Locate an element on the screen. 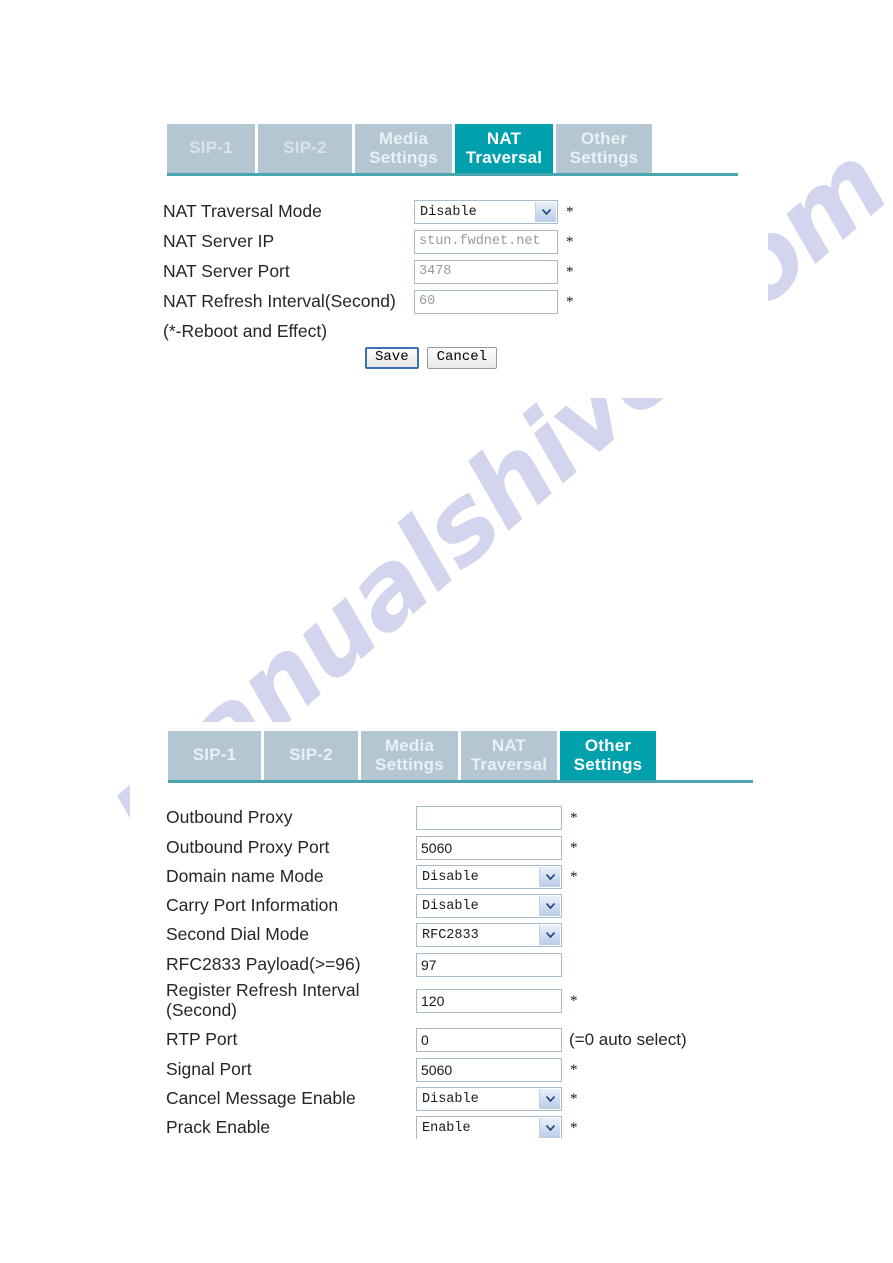 This screenshot has height=1263, width=893. control-rfc2833-payload: 97 is located at coordinates (493, 965).